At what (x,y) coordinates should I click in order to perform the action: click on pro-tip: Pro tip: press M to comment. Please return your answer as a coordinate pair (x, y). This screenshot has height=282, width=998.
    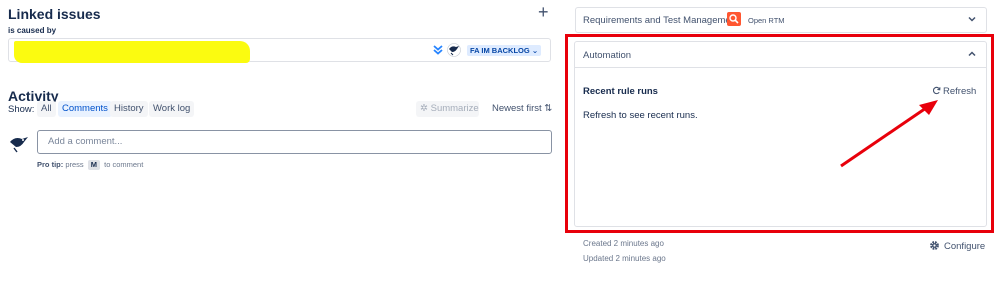
    Looking at the image, I should click on (90, 165).